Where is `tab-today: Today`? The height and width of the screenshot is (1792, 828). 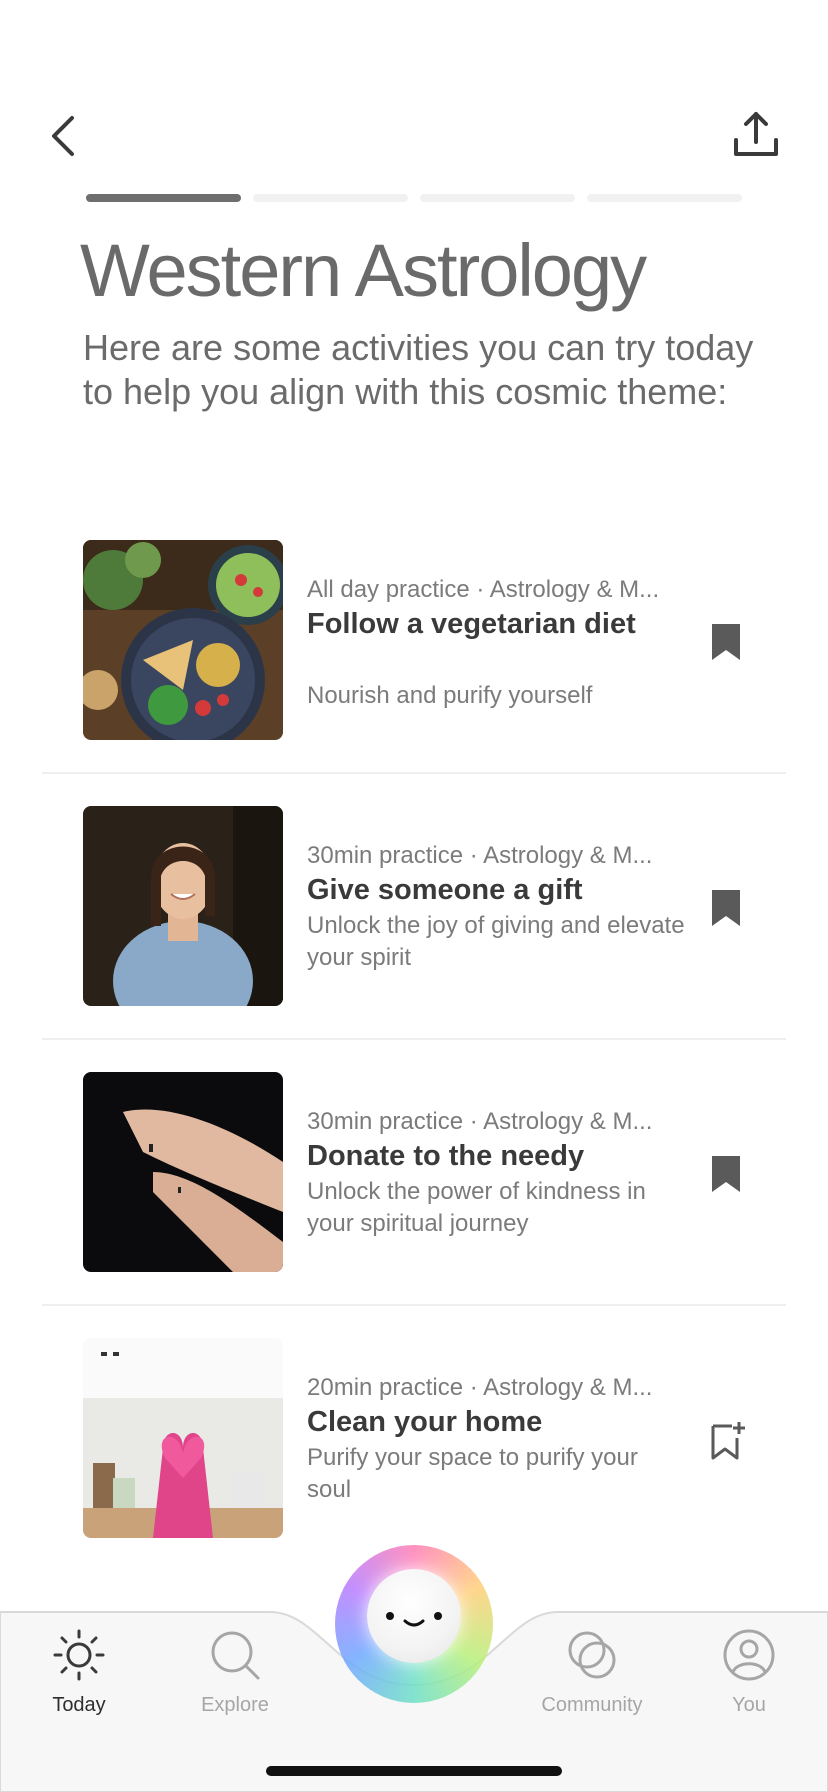
tab-today: Today is located at coordinates (79, 1672).